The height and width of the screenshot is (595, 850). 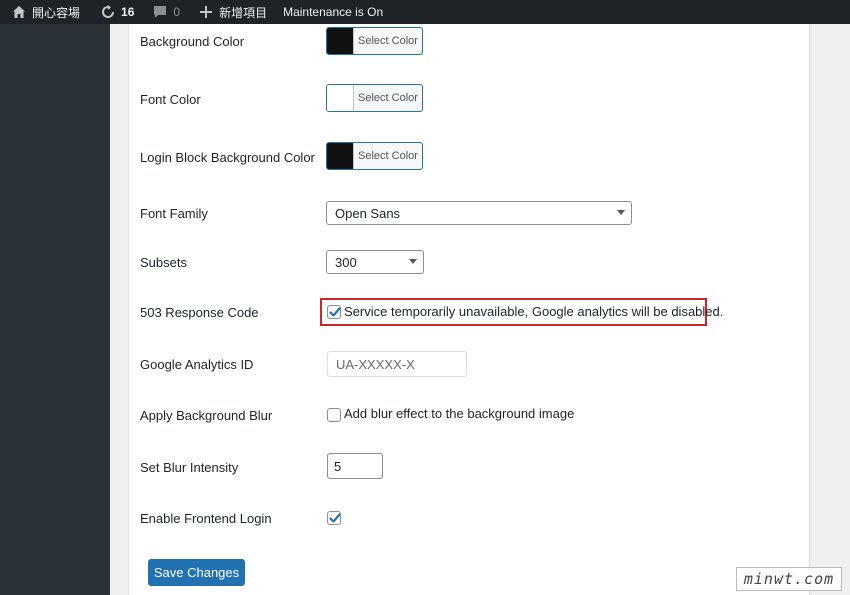 I want to click on subsets-label: Subsets, so click(x=163, y=262).